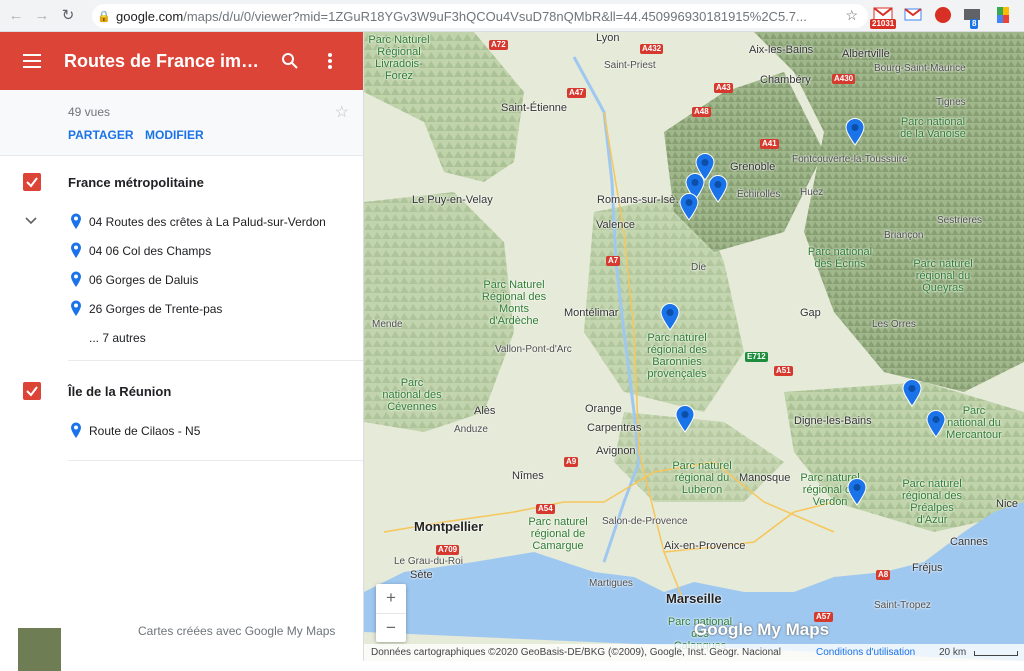 The height and width of the screenshot is (671, 1024). What do you see at coordinates (181, 251) in the screenshot?
I see `list-item: 04 06 Col des Champs` at bounding box center [181, 251].